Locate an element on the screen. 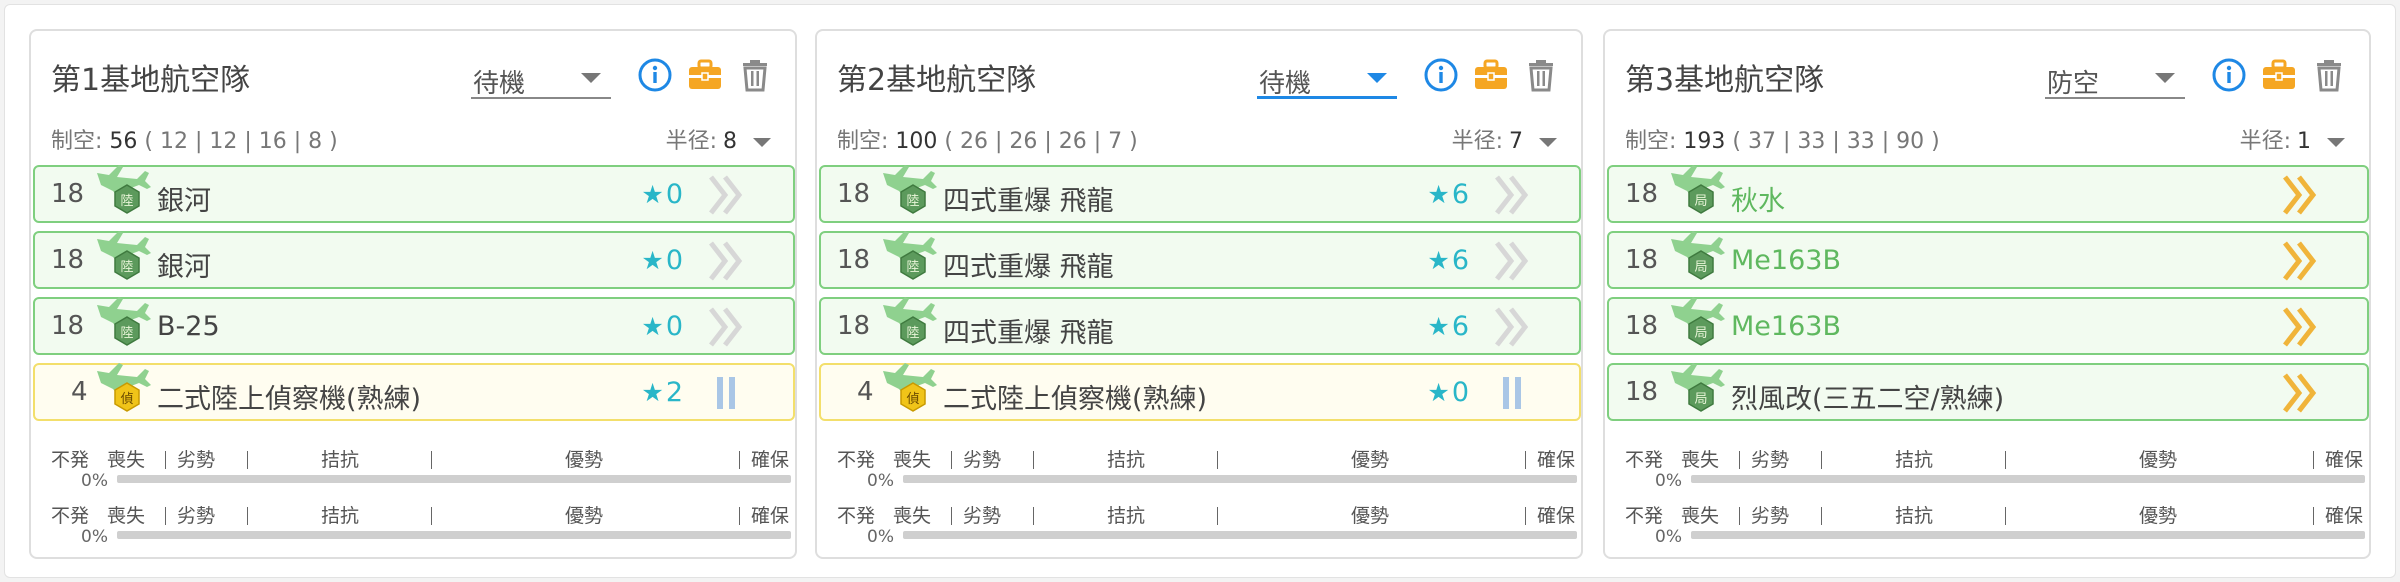  status-value: 待機 is located at coordinates (1285, 84).